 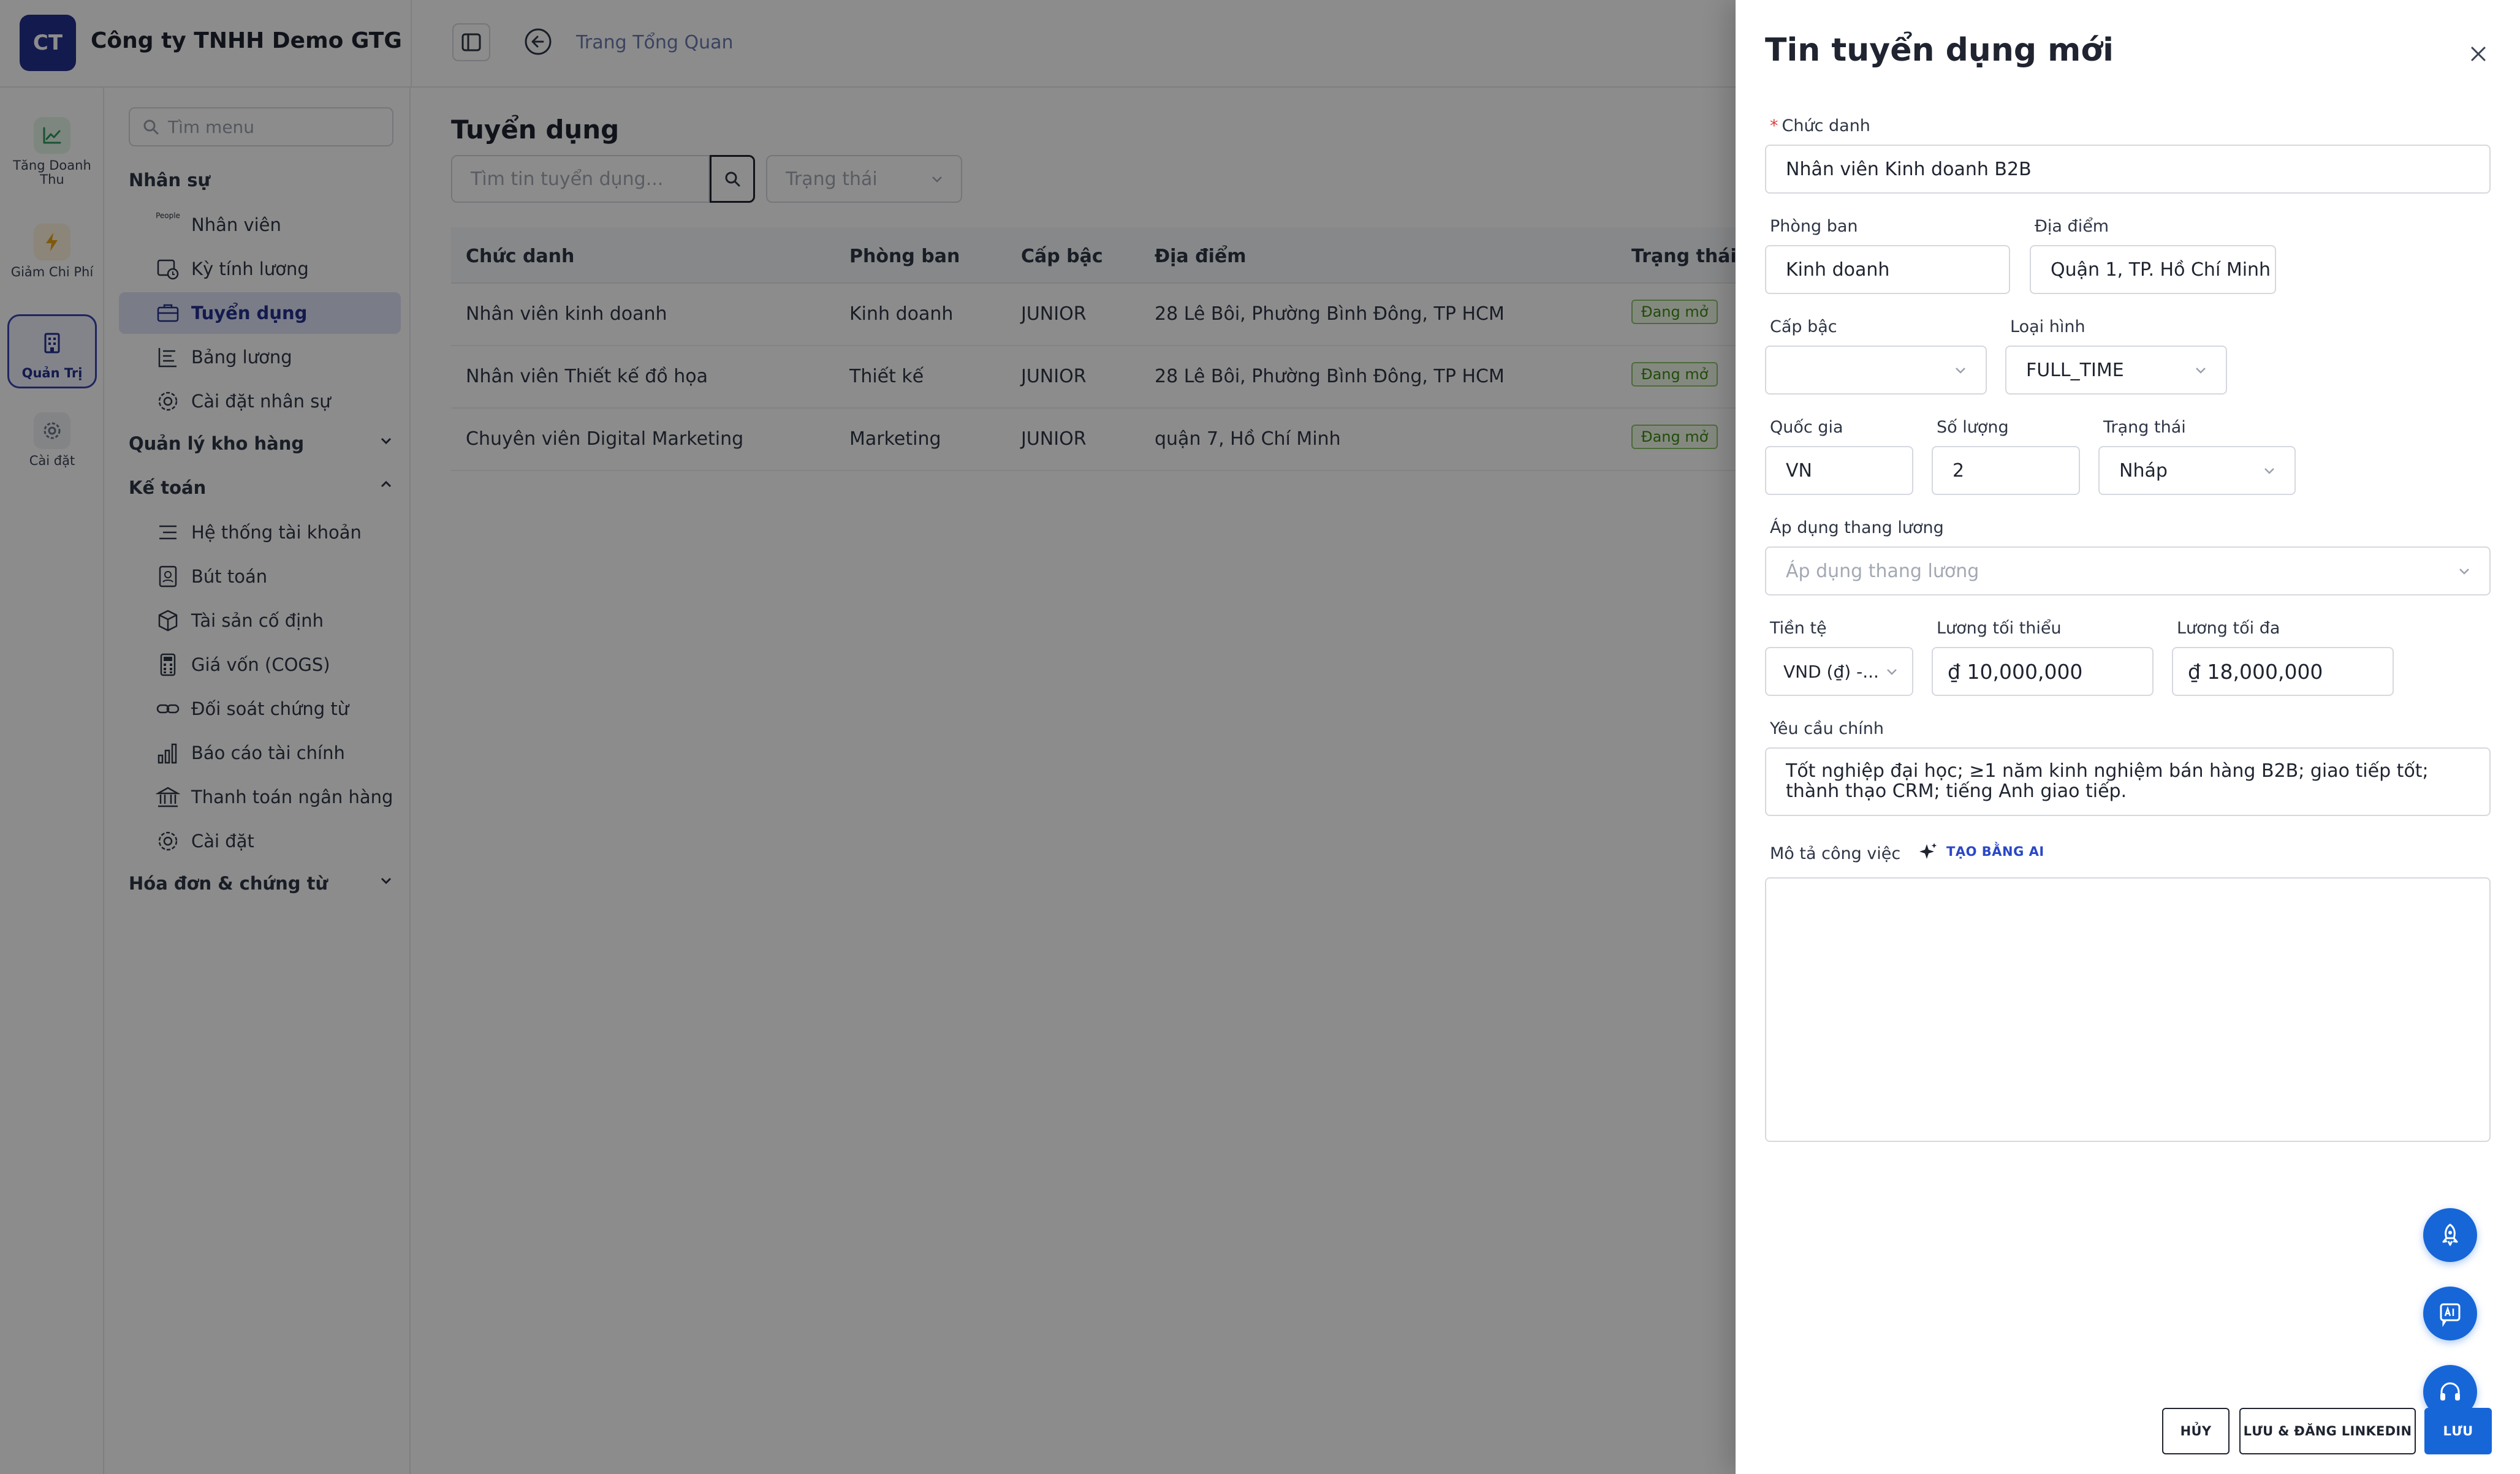 I want to click on field-label-chuc-danh: * Chức danh, so click(x=1820, y=125).